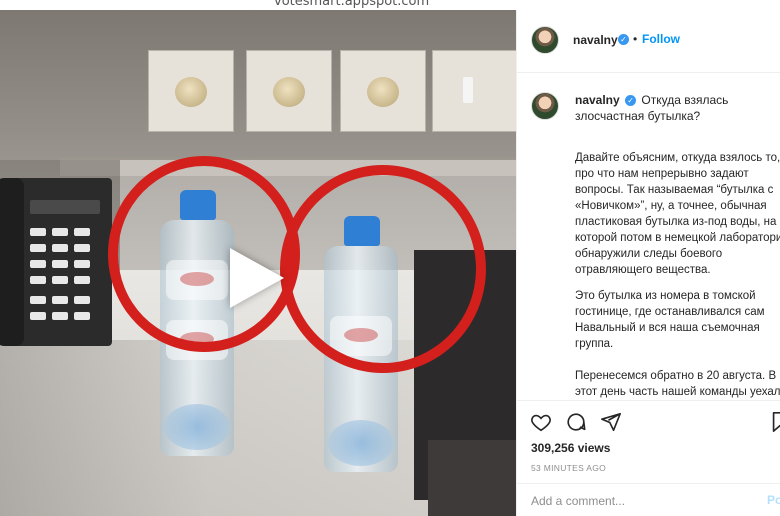 The width and height of the screenshot is (780, 516). I want to click on source-watermark: votesmart.appspot.com, so click(390, 5).